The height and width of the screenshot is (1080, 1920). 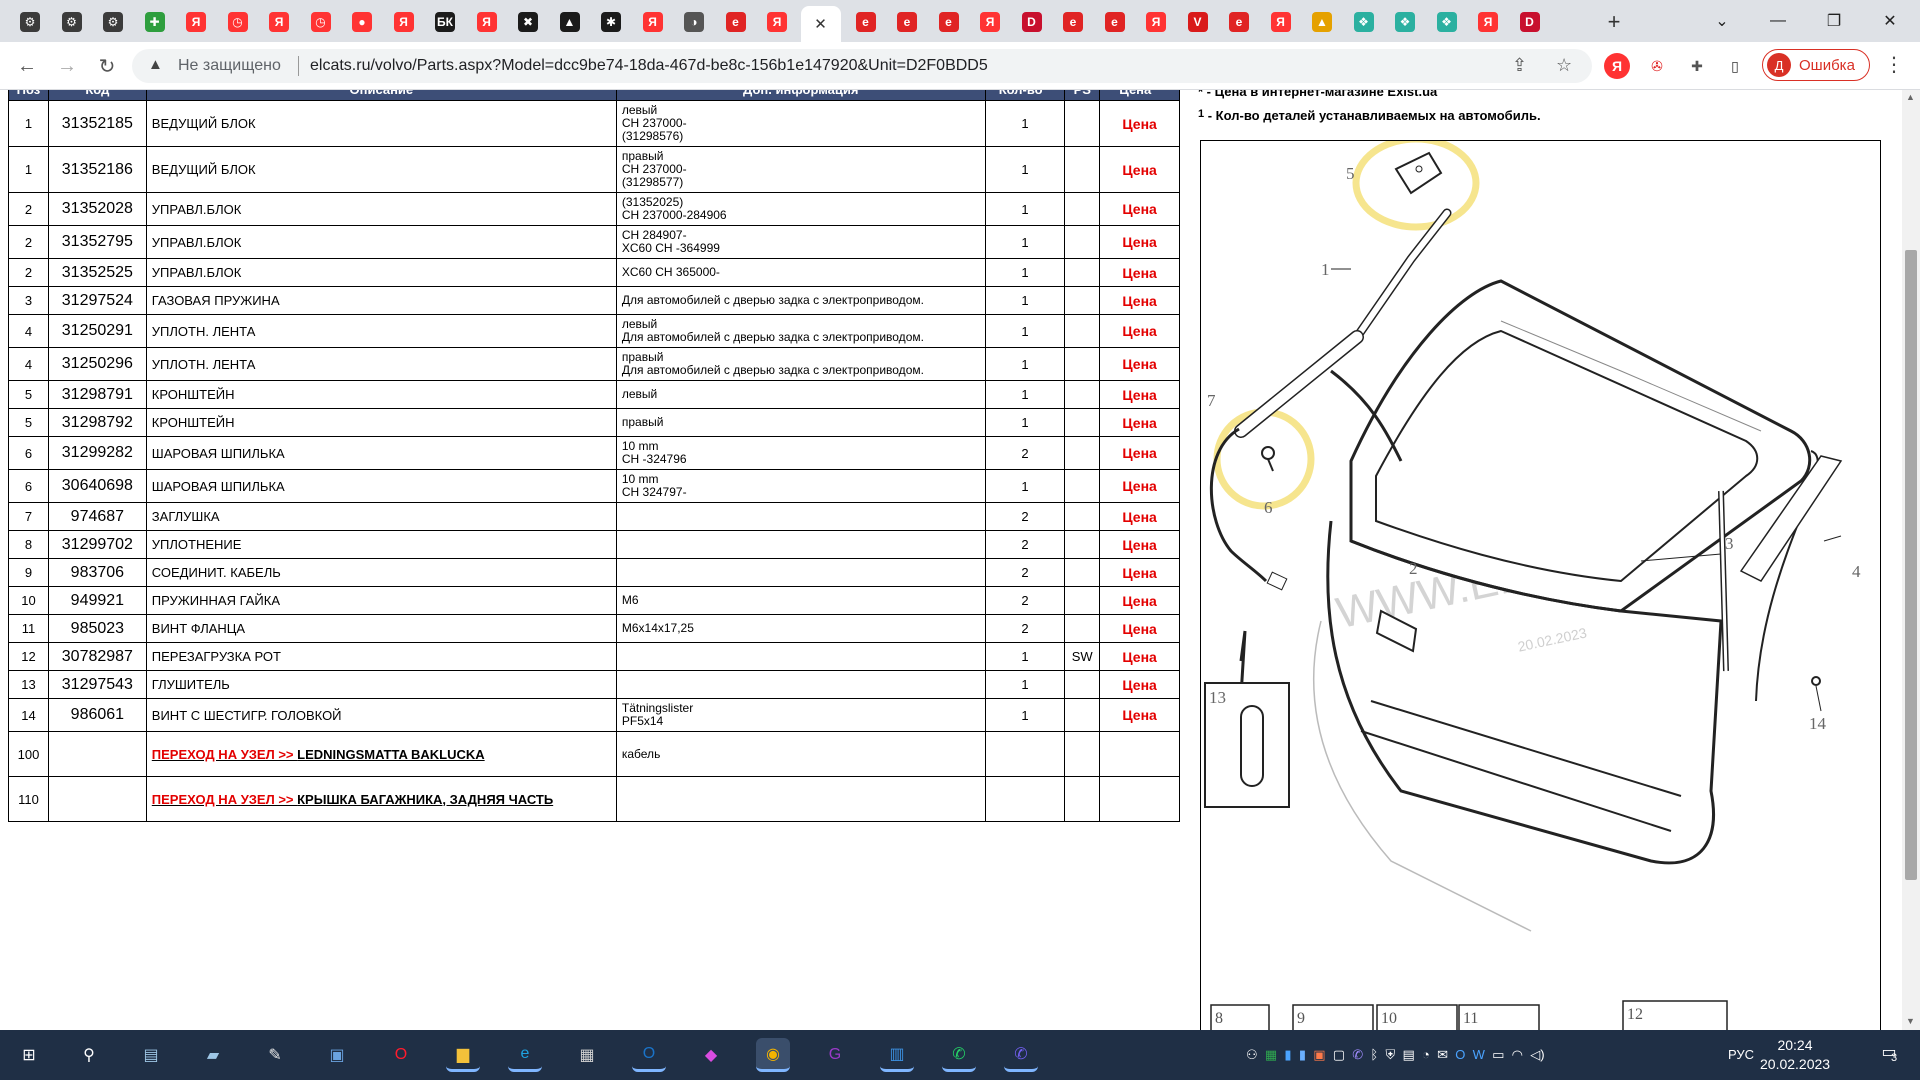 What do you see at coordinates (97, 715) in the screenshot?
I see `part-code: 986061` at bounding box center [97, 715].